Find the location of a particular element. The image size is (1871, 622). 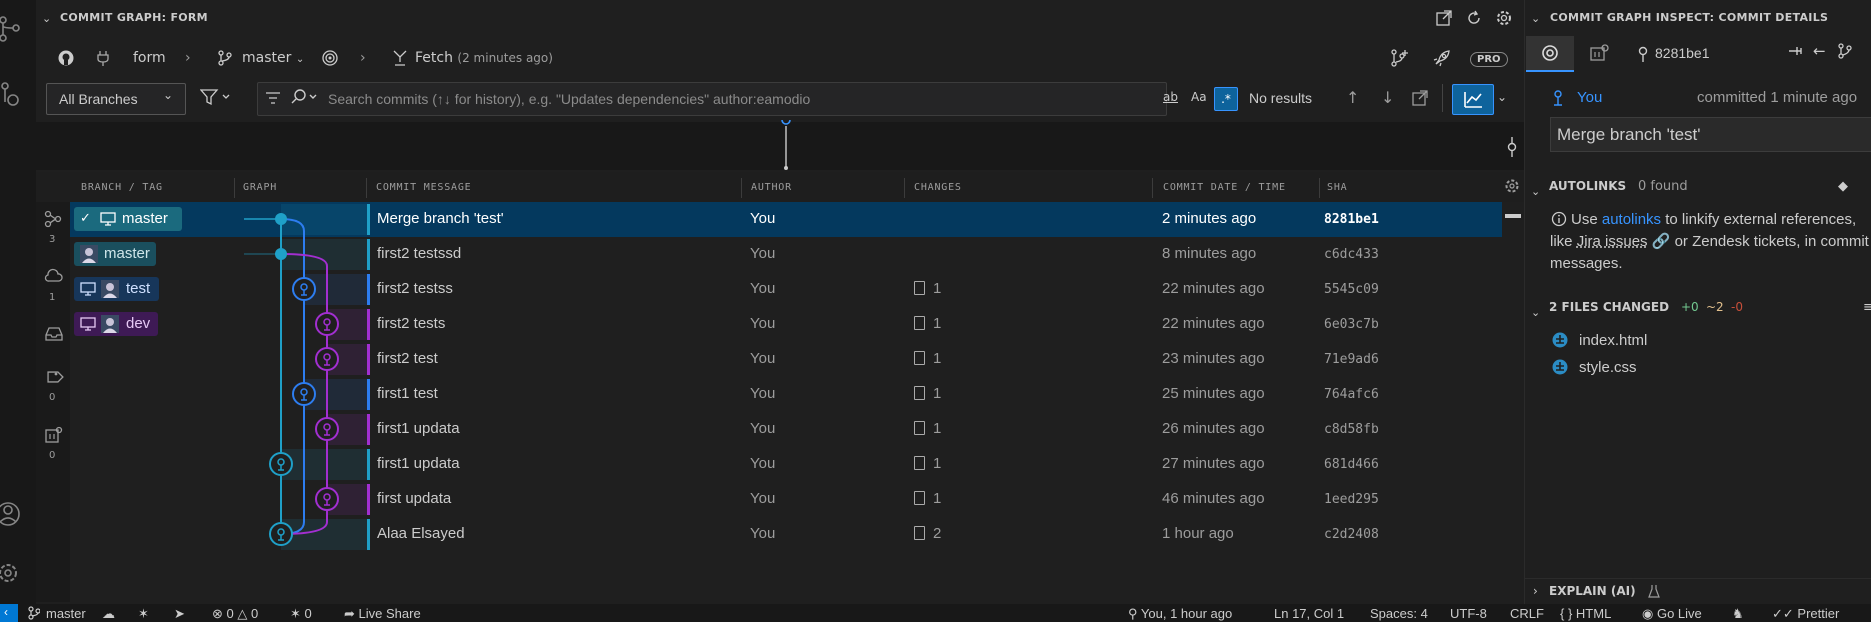

source-control-icon is located at coordinates (11, 29).